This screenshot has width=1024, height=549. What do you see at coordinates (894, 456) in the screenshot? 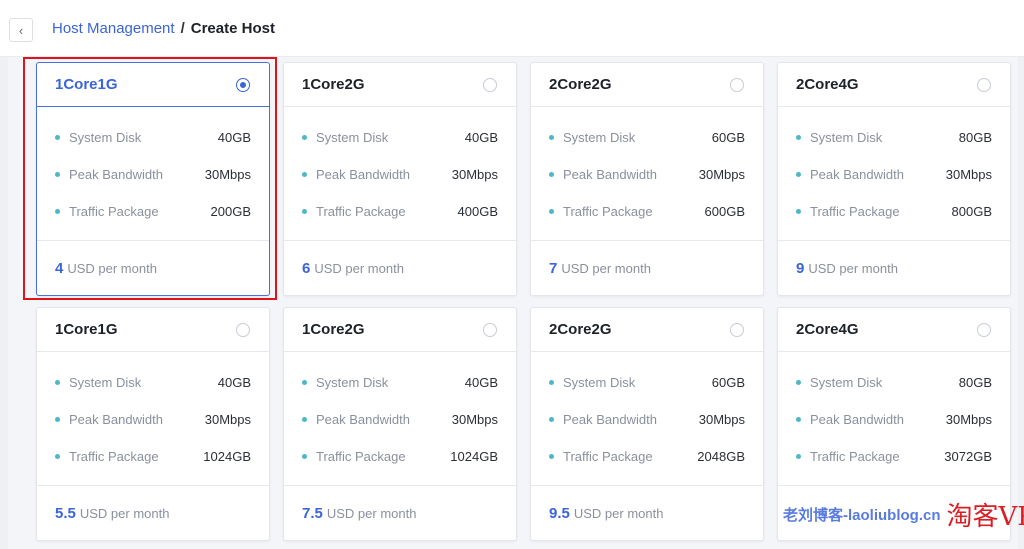
I see `spec-row-traffic-package: Traffic Package 3072GB` at bounding box center [894, 456].